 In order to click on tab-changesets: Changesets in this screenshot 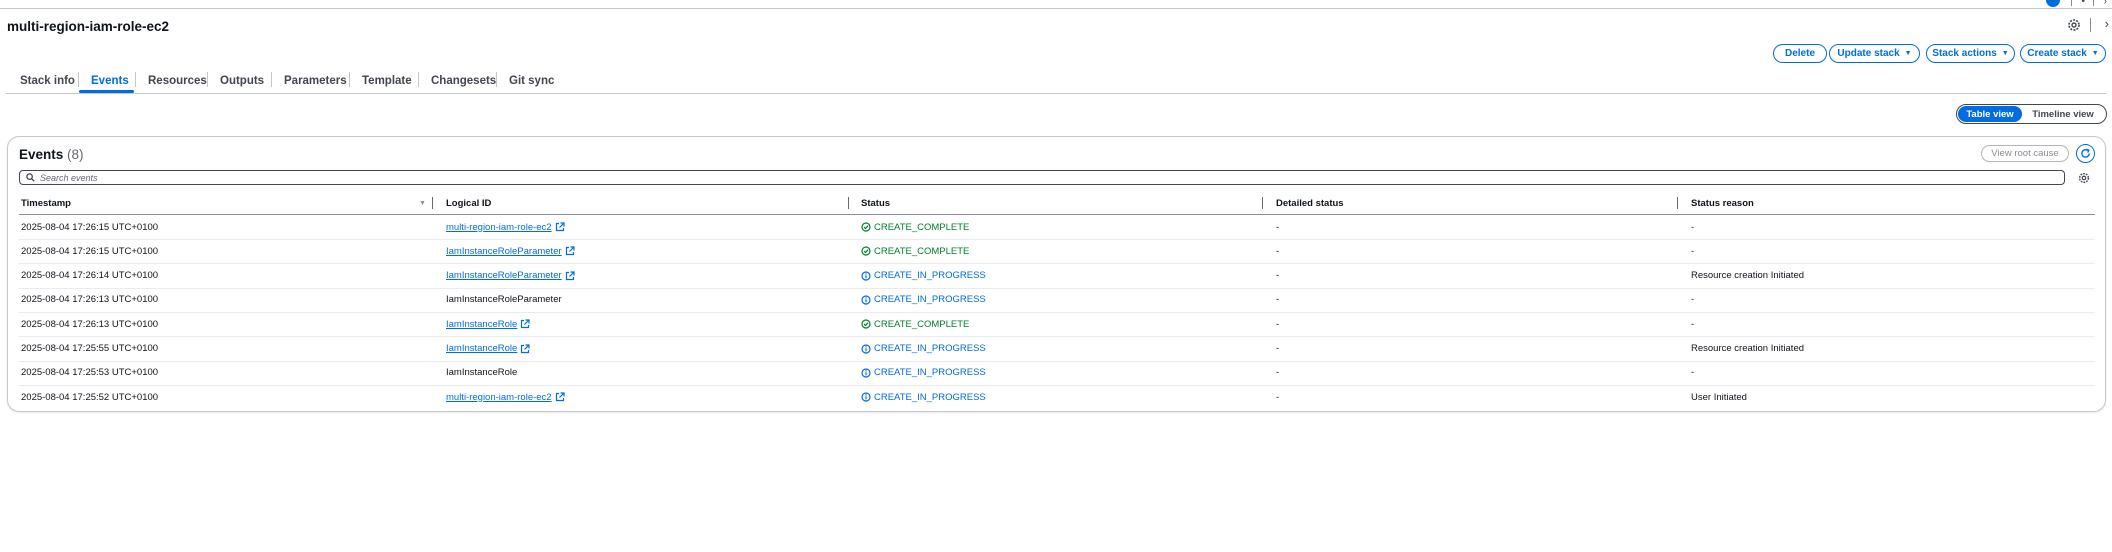, I will do `click(463, 81)`.